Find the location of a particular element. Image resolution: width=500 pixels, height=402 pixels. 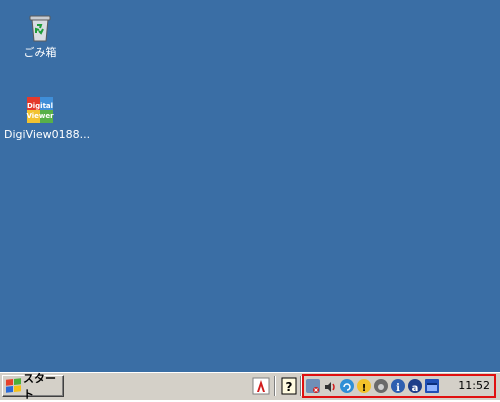

system-tray: ! i a 11:52 is located at coordinates (399, 386).